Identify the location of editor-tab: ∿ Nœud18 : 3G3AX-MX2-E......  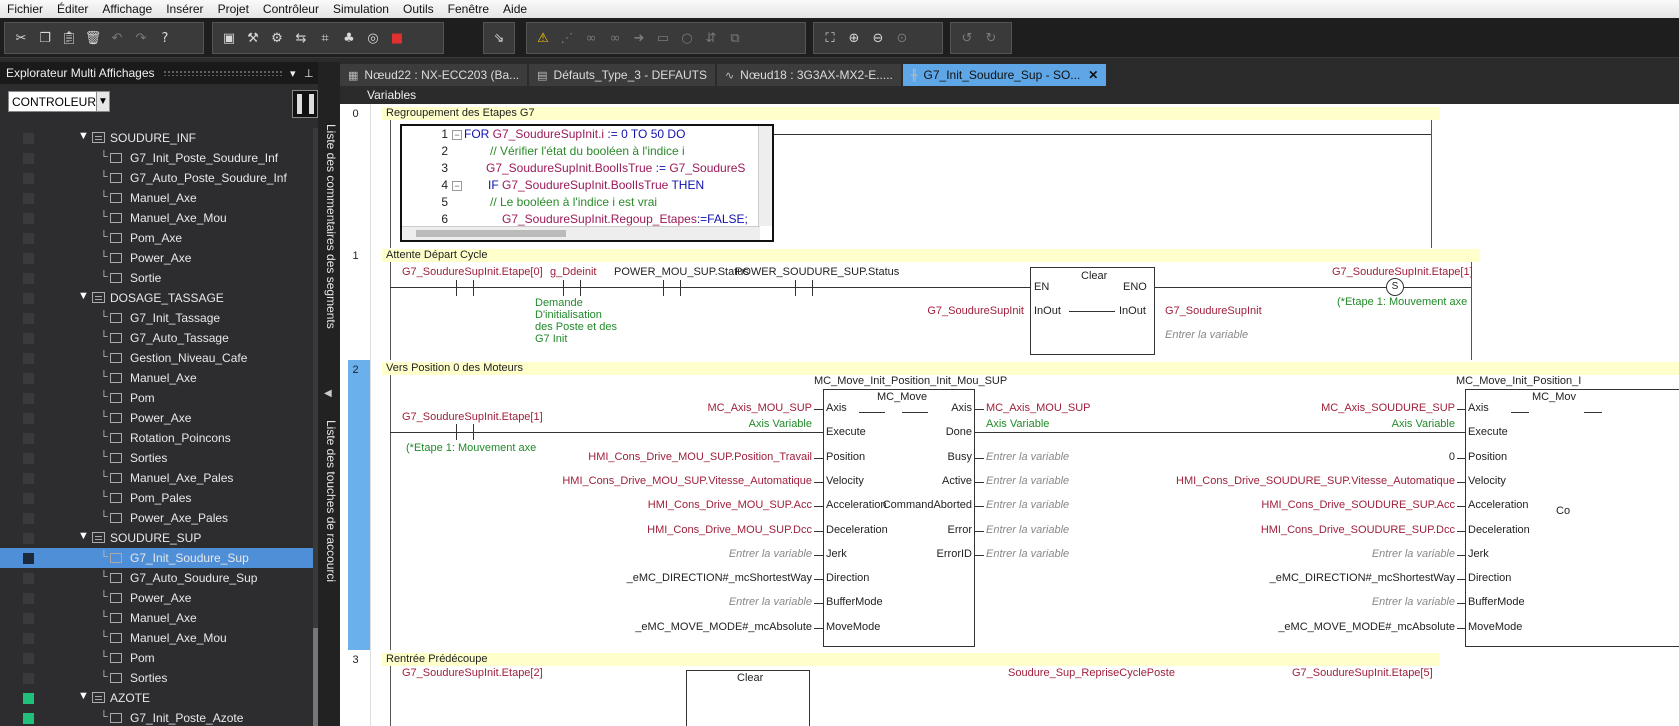
(808, 75).